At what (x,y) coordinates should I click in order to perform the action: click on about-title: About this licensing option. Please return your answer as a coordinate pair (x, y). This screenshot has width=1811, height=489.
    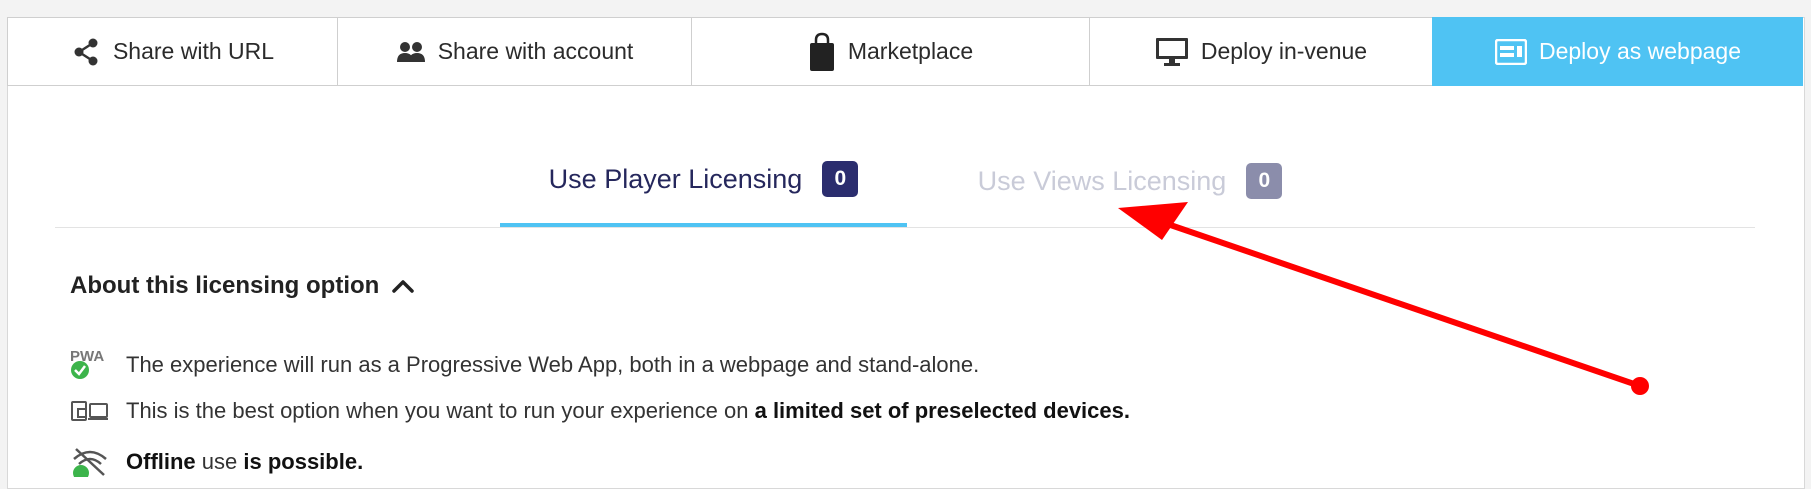
    Looking at the image, I should click on (225, 285).